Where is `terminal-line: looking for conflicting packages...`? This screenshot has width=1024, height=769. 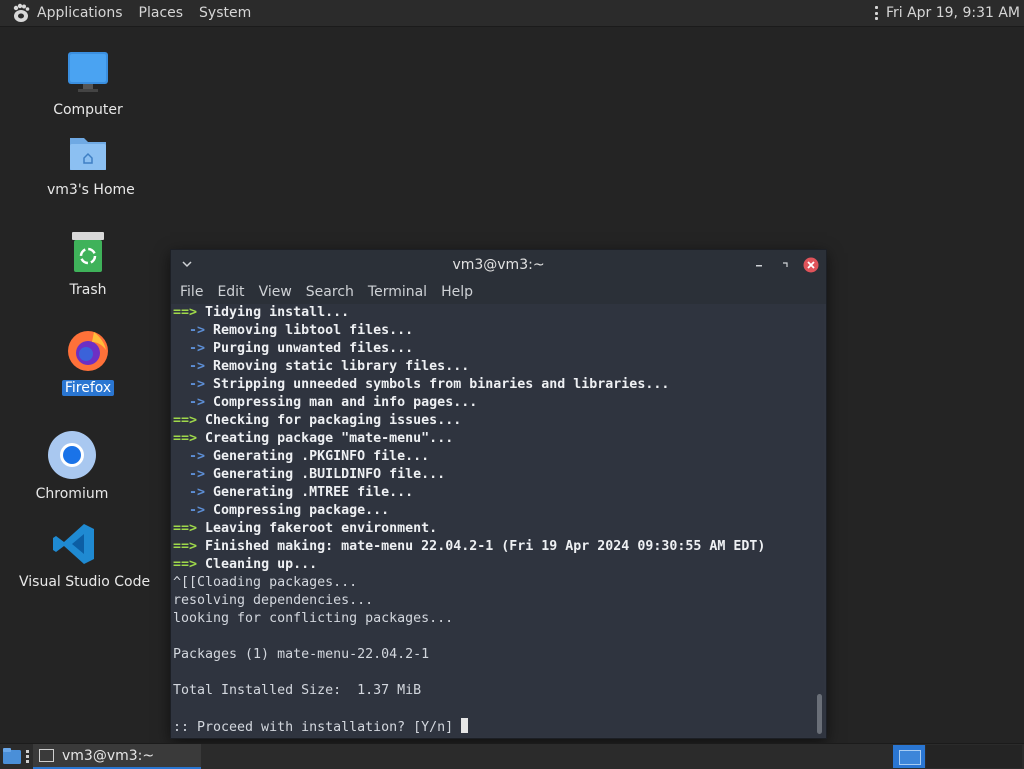
terminal-line: looking for conflicting packages... is located at coordinates (494, 619).